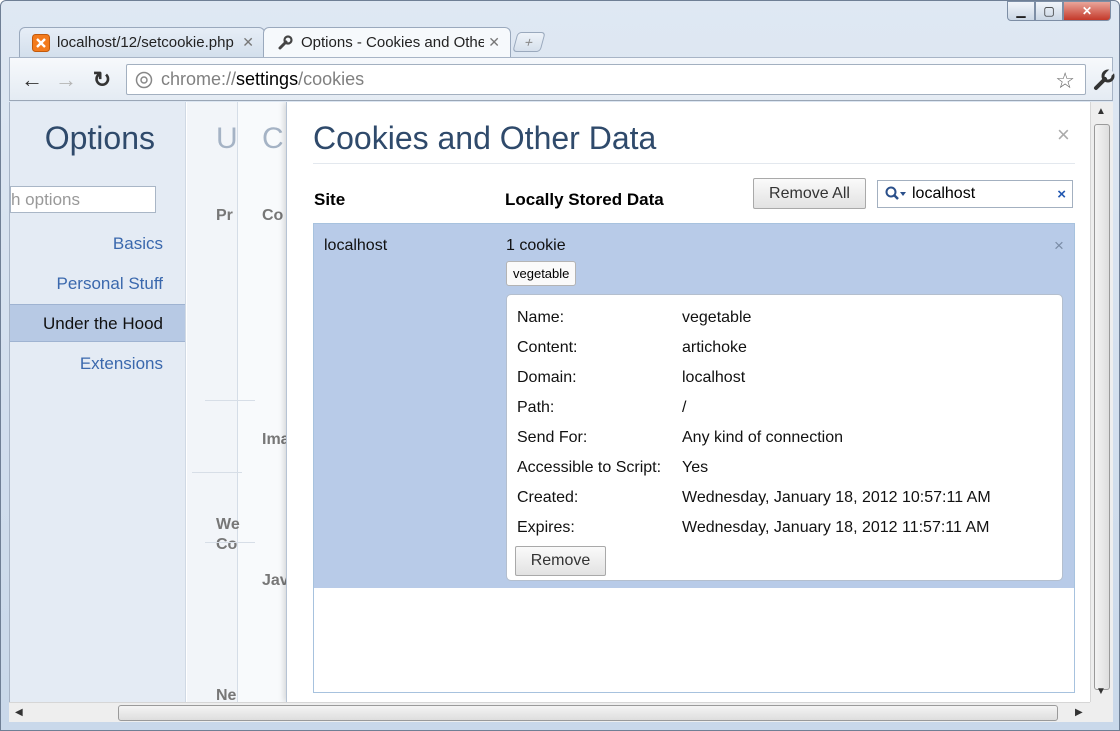  I want to click on sidebar-item-extensions: Extensions, so click(121, 364).